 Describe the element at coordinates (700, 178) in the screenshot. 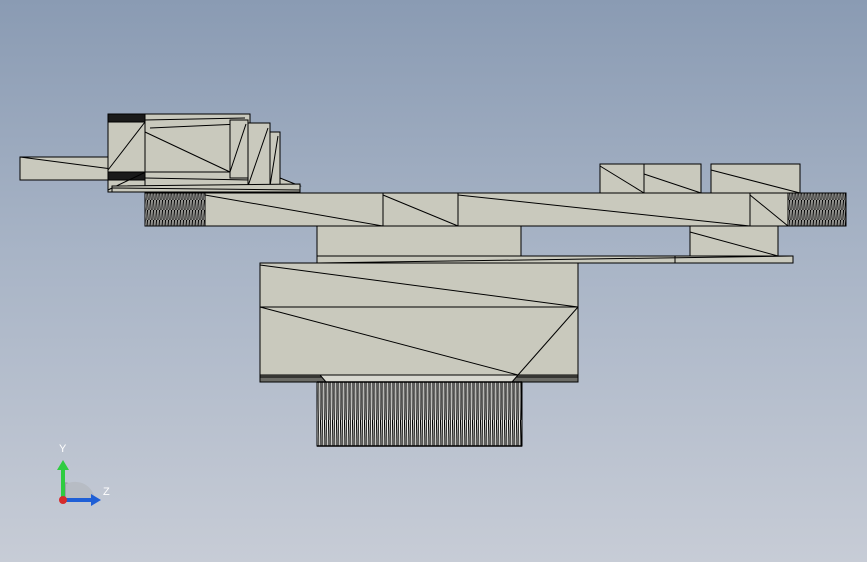

I see `right-top-blocks` at that location.